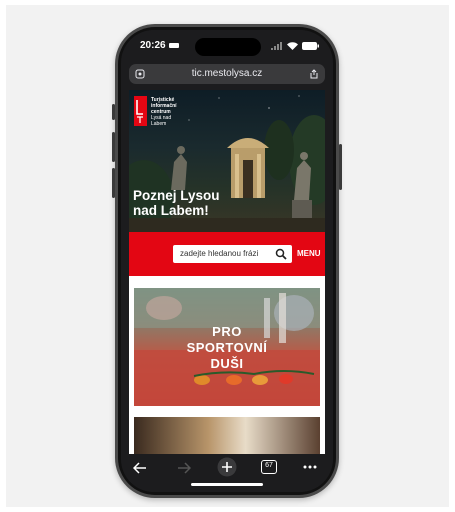 The image size is (455, 512). What do you see at coordinates (140, 468) in the screenshot?
I see `back-arrow-icon` at bounding box center [140, 468].